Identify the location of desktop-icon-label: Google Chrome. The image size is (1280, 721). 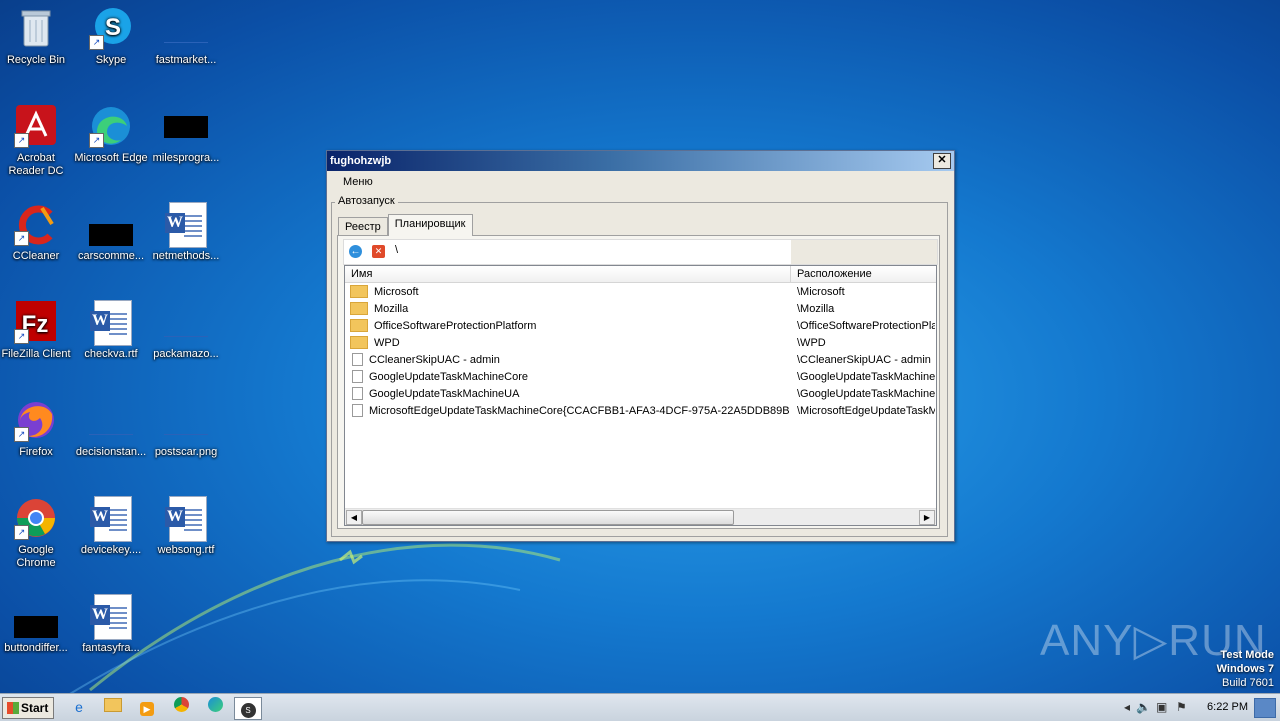
(36, 556).